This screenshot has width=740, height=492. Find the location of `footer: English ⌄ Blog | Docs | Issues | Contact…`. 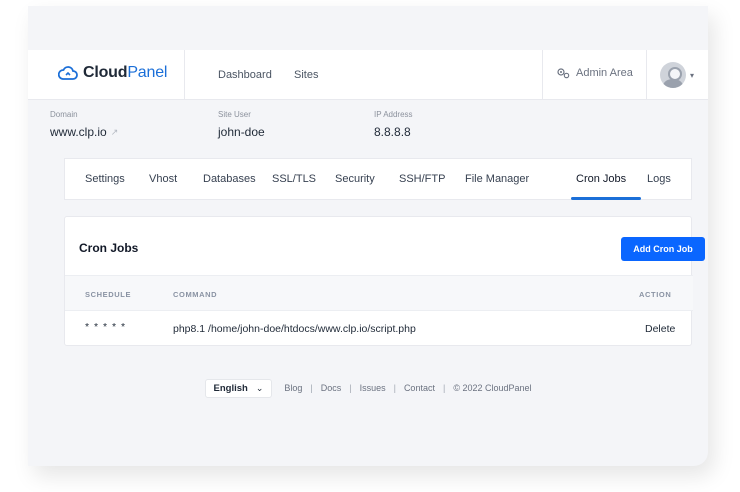

footer: English ⌄ Blog | Docs | Issues | Contact… is located at coordinates (368, 388).